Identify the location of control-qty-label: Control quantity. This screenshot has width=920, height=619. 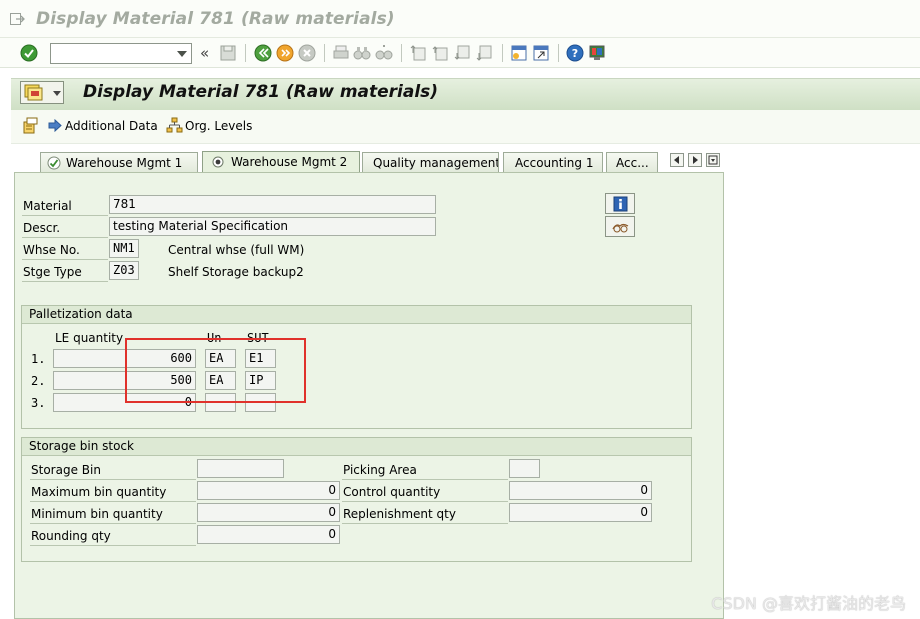
(392, 492).